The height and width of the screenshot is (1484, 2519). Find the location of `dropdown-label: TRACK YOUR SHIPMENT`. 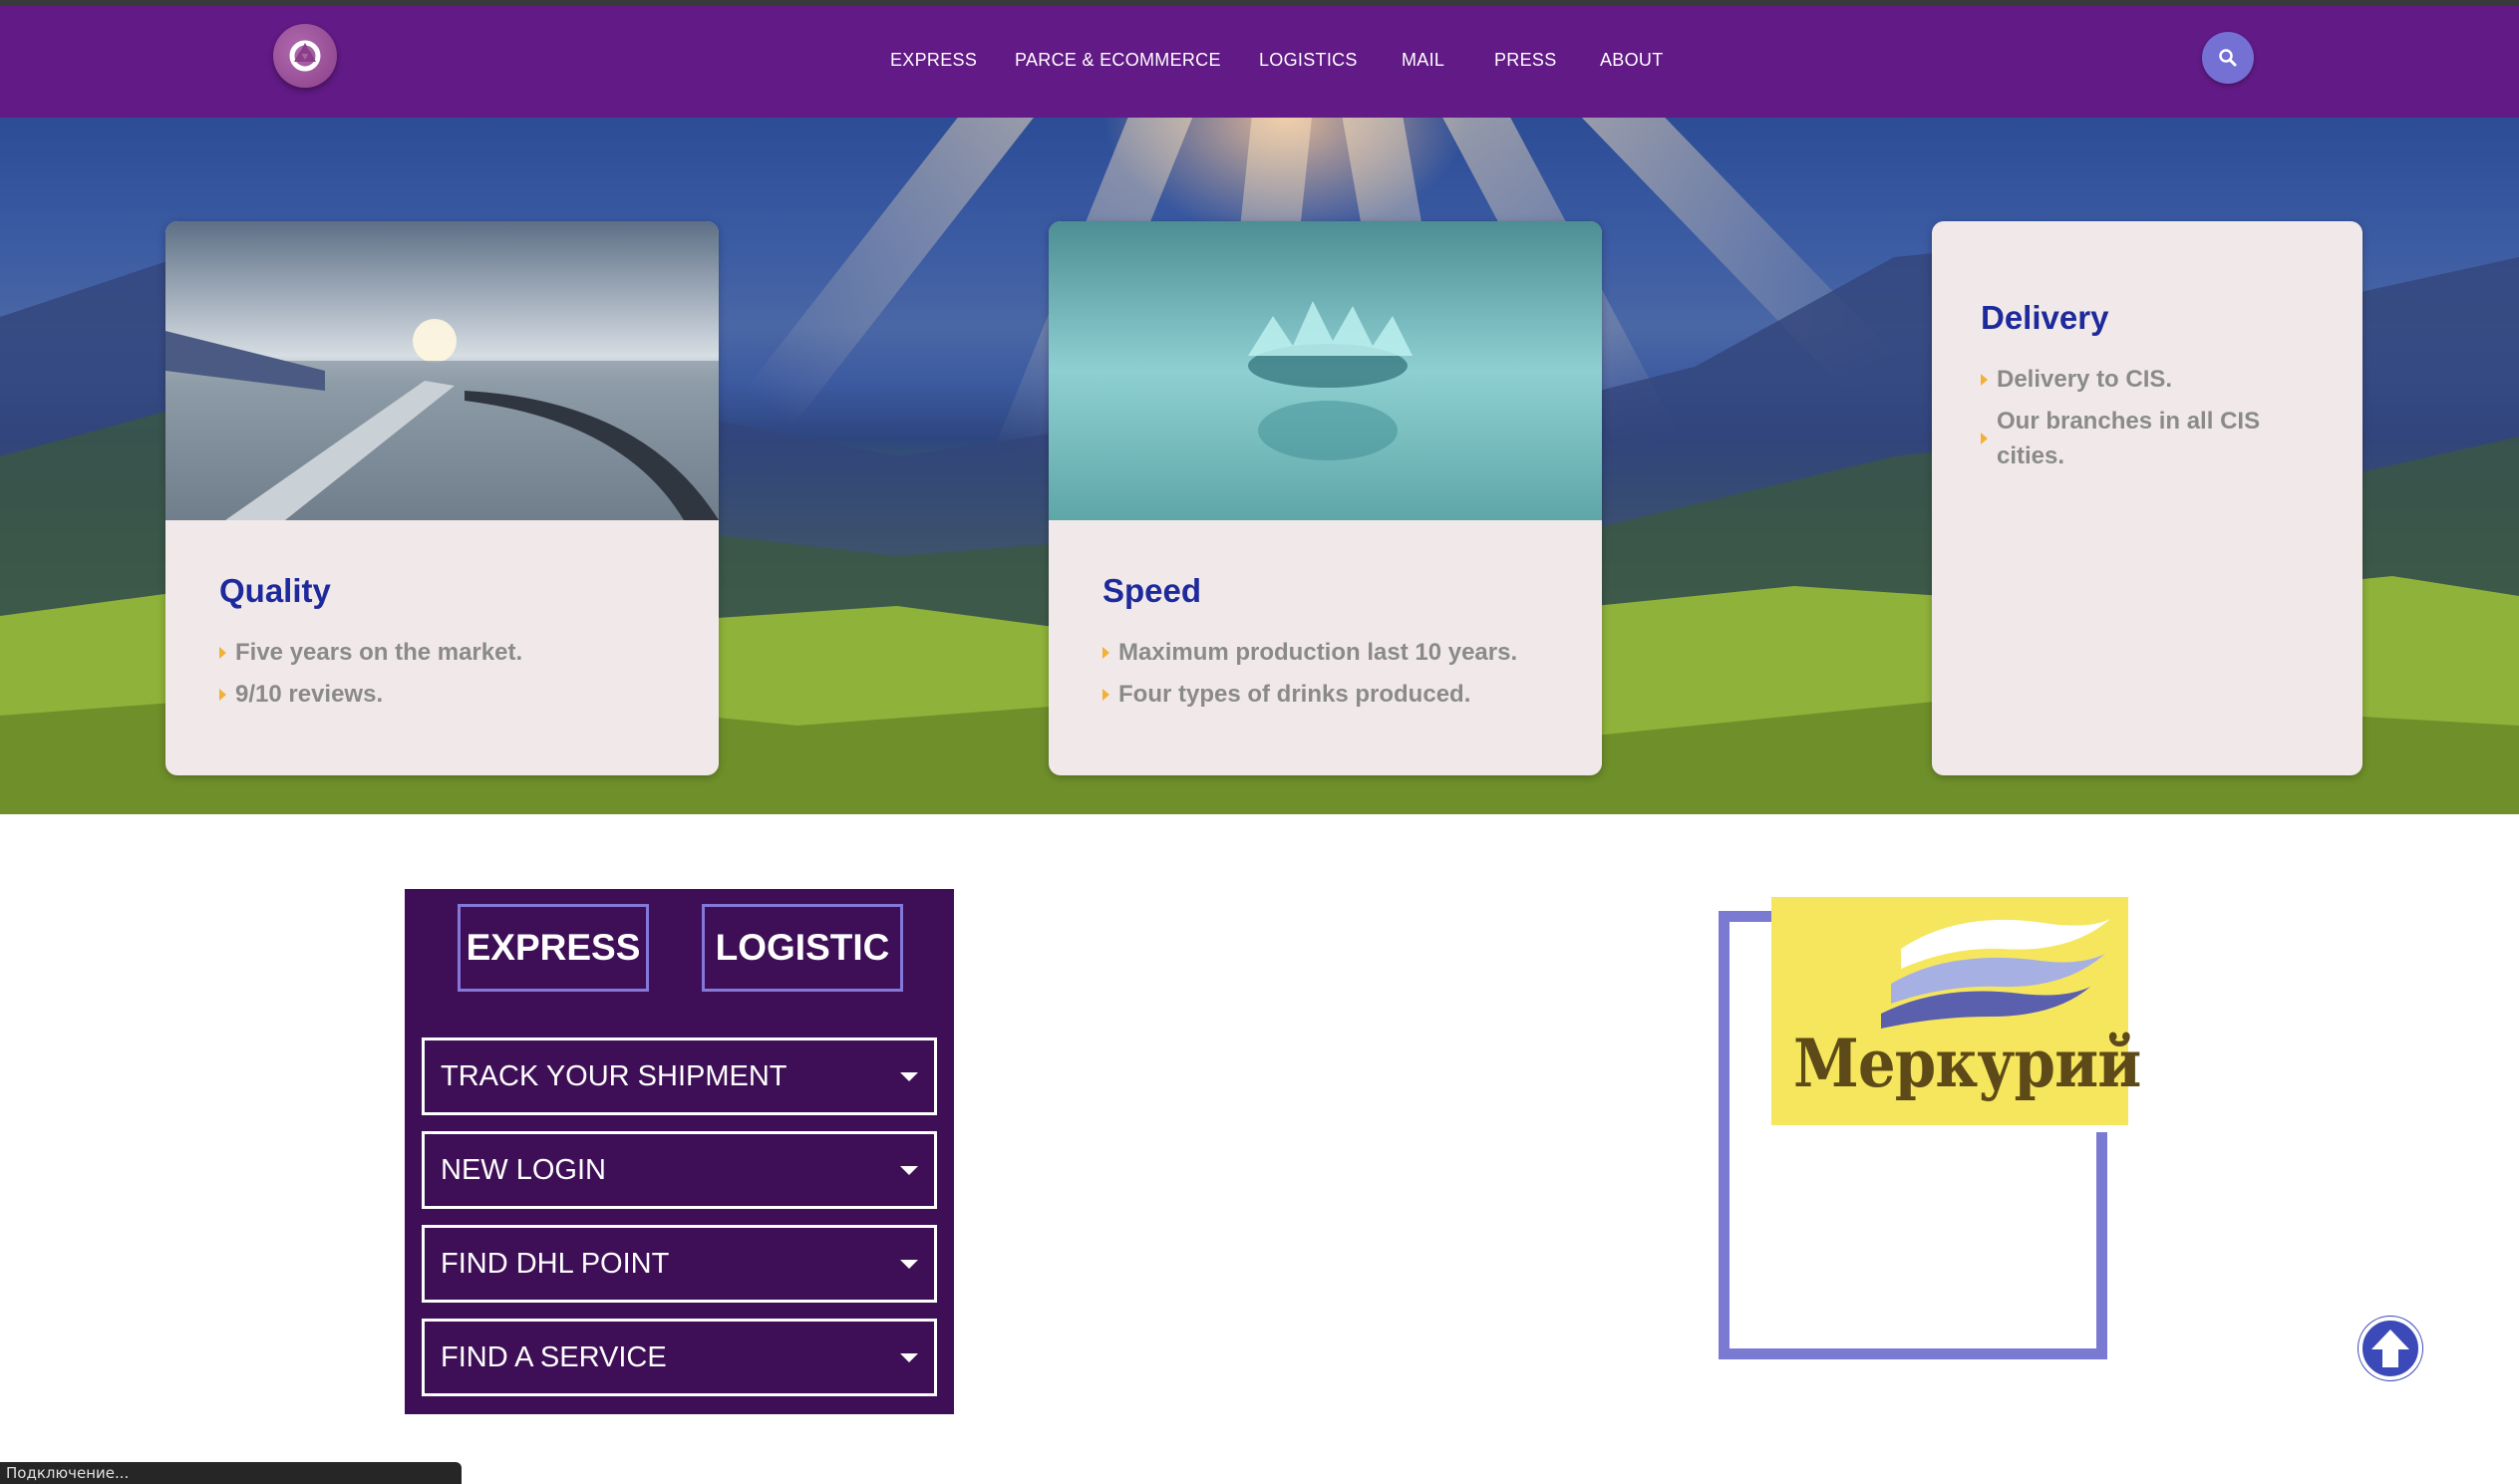

dropdown-label: TRACK YOUR SHIPMENT is located at coordinates (614, 1076).